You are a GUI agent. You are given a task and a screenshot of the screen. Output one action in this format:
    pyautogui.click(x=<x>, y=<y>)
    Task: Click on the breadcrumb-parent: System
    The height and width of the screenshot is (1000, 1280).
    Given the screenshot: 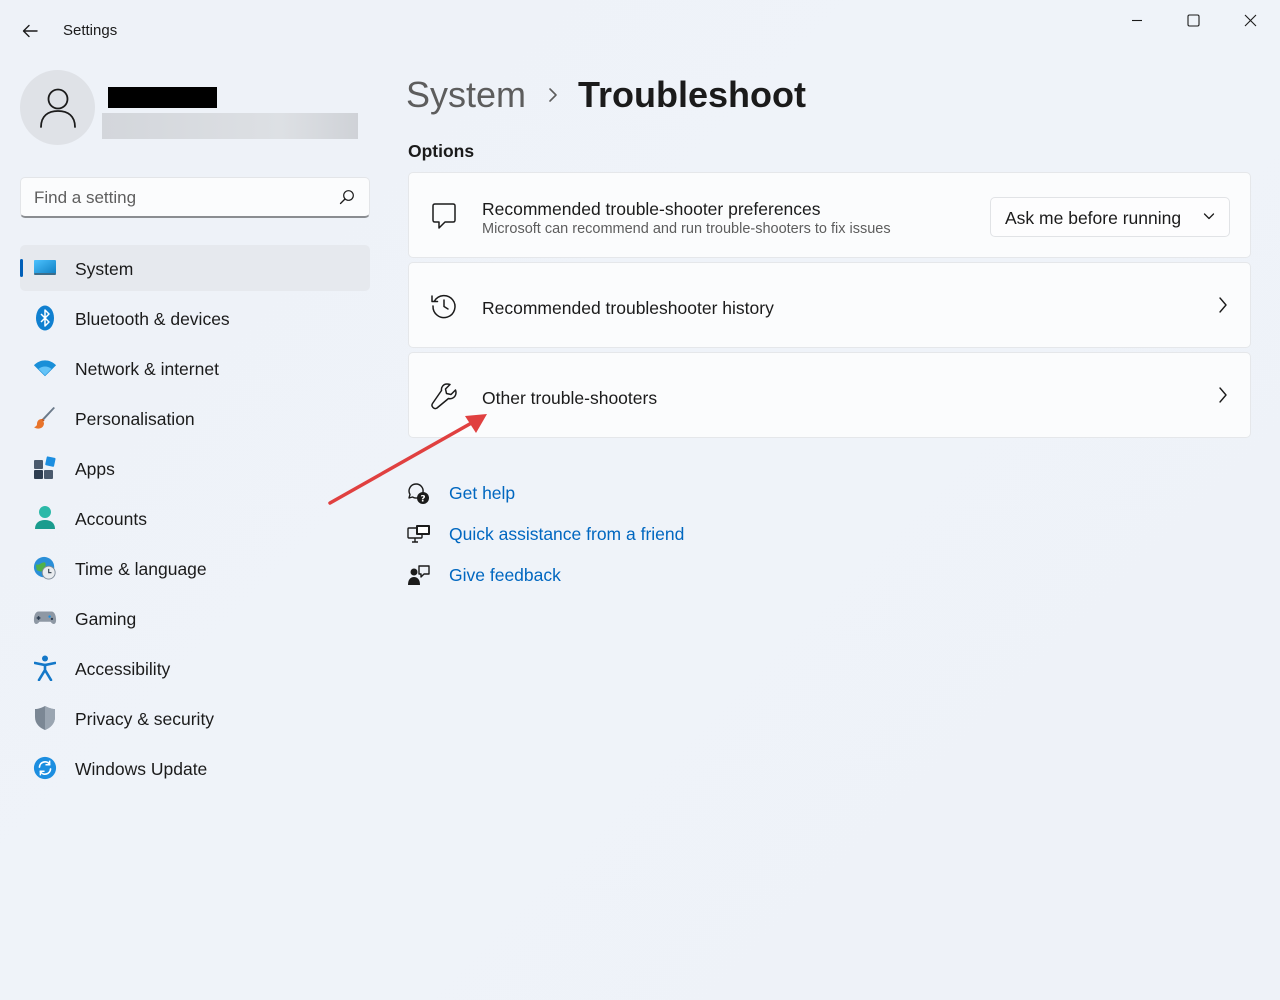 What is the action you would take?
    pyautogui.click(x=466, y=95)
    